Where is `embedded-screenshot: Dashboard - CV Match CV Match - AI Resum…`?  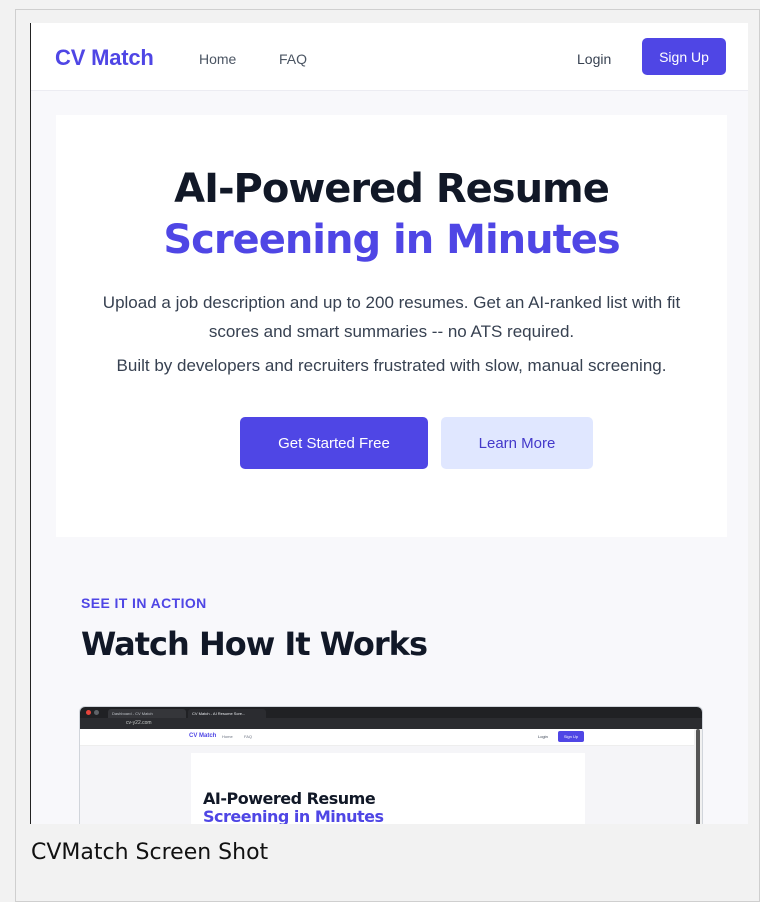 embedded-screenshot: Dashboard - CV Match CV Match - AI Resum… is located at coordinates (391, 765).